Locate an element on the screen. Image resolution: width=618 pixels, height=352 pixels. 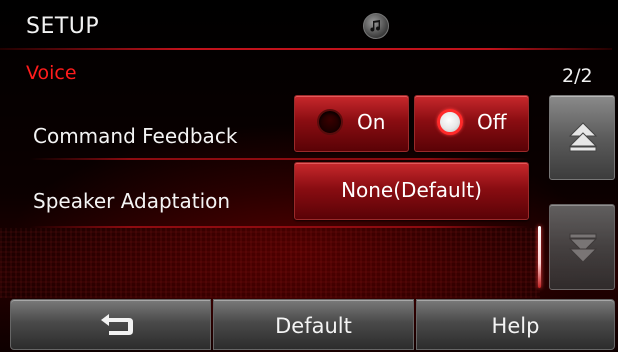
scroll-position-indicator is located at coordinates (539, 257).